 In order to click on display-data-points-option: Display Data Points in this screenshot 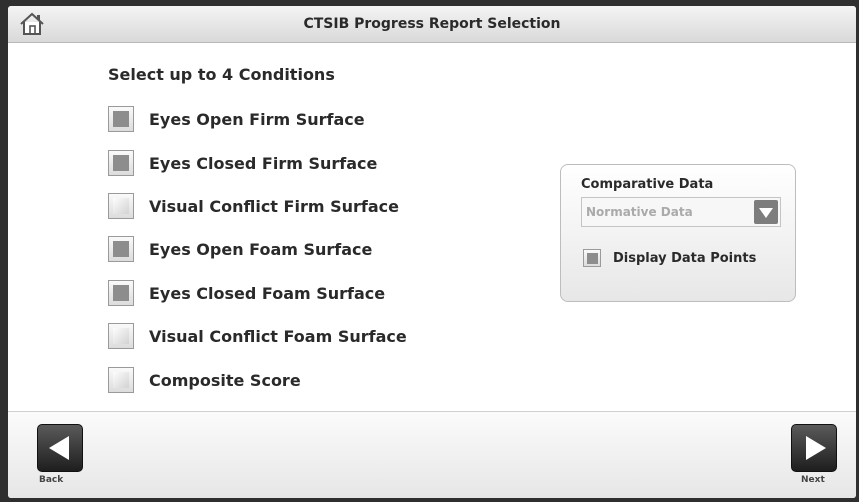, I will do `click(669, 258)`.